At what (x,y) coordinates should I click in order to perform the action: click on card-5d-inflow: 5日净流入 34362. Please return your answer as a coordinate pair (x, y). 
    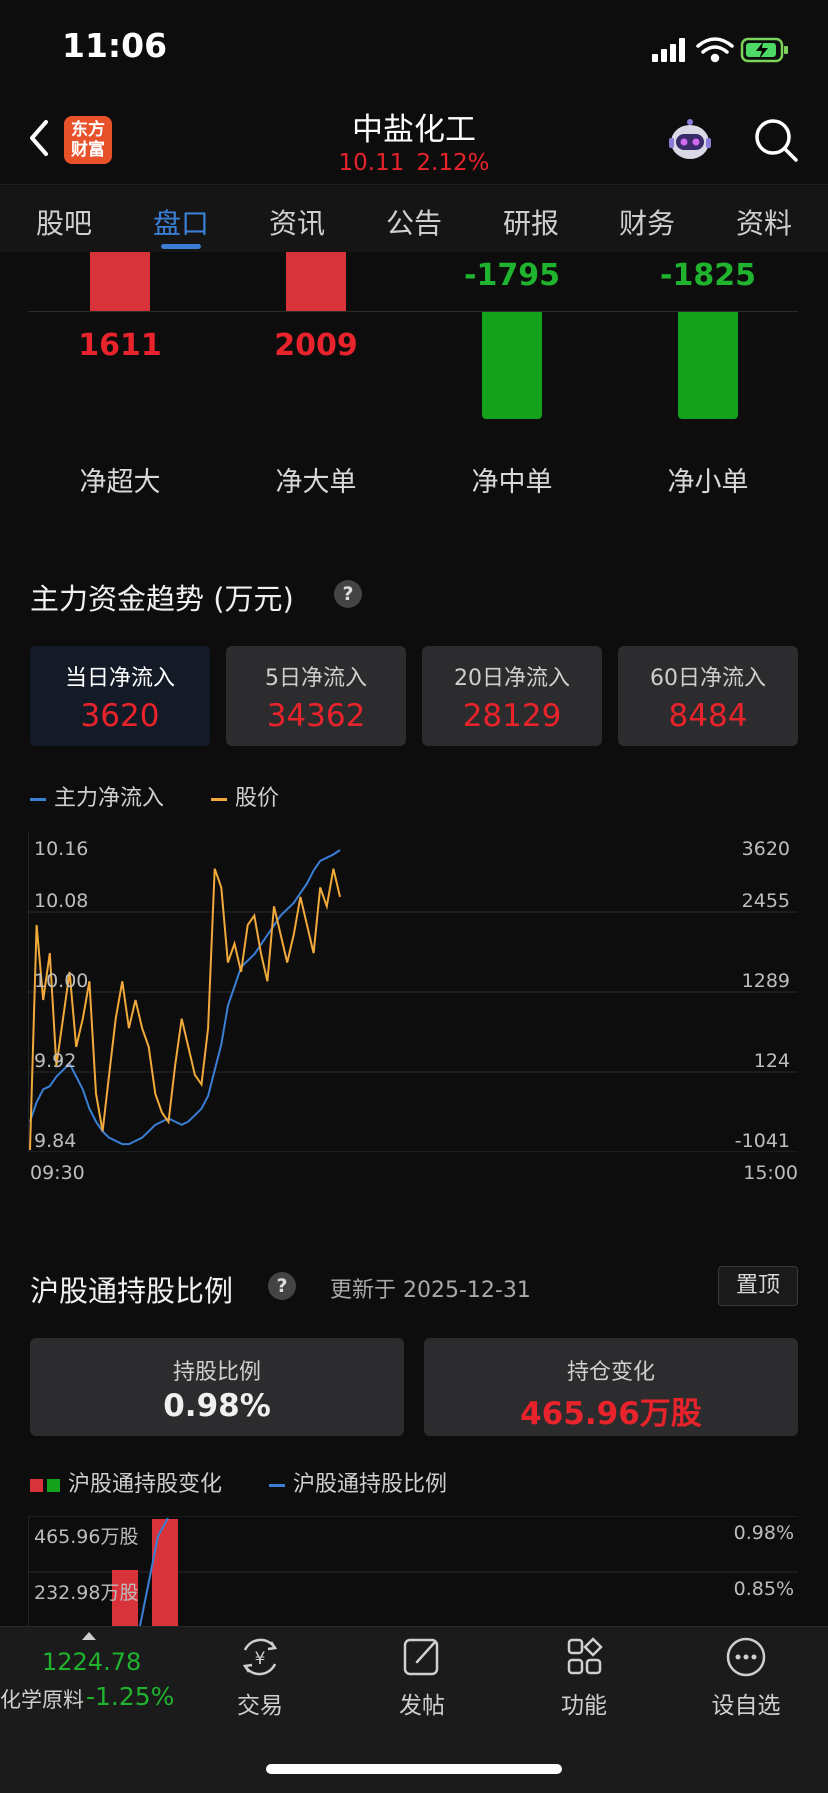
    Looking at the image, I should click on (316, 696).